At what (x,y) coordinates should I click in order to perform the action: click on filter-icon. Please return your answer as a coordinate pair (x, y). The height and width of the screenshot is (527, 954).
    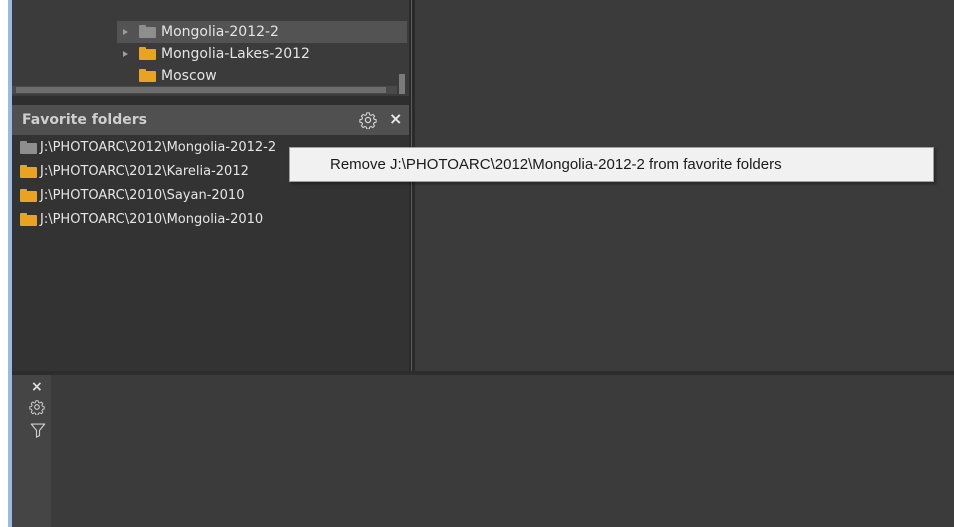
    Looking at the image, I should click on (38, 430).